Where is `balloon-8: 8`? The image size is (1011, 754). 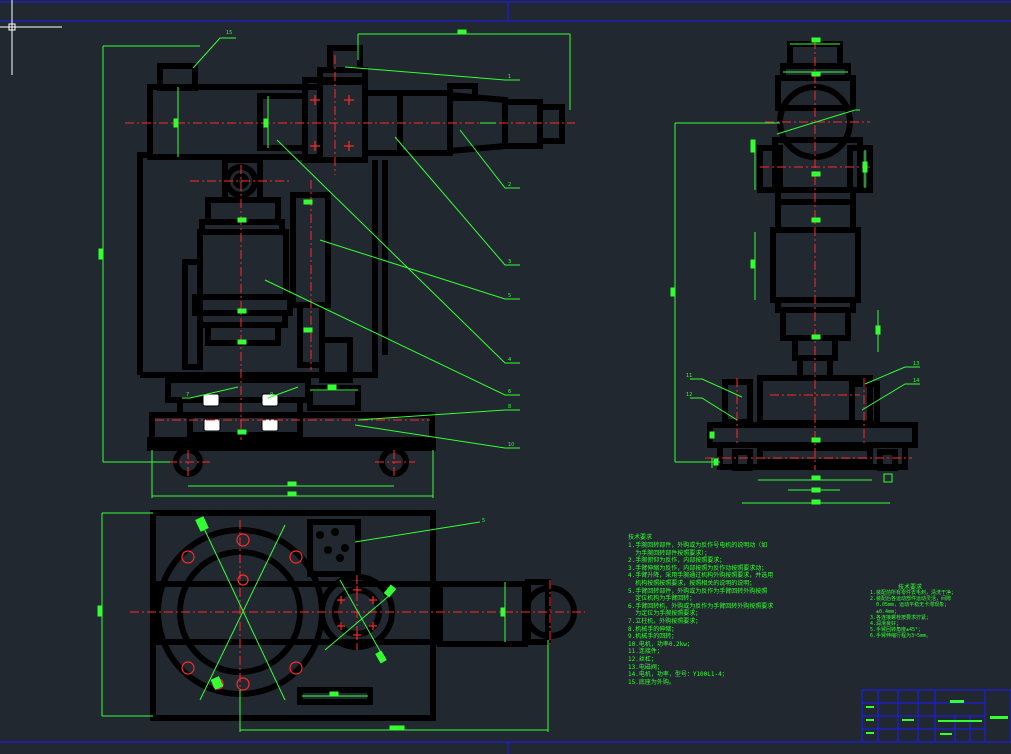 balloon-8: 8 is located at coordinates (509, 407).